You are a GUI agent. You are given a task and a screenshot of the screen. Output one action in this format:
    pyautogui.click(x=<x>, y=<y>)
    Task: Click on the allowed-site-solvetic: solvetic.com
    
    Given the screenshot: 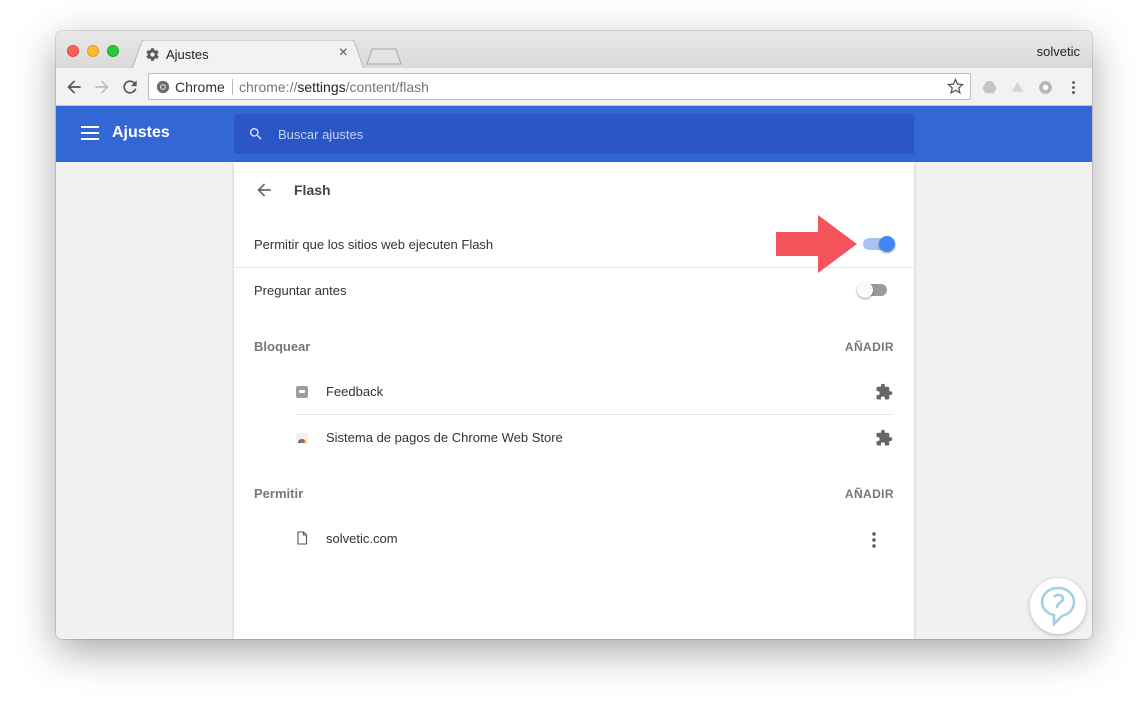 What is the action you would take?
    pyautogui.click(x=362, y=538)
    